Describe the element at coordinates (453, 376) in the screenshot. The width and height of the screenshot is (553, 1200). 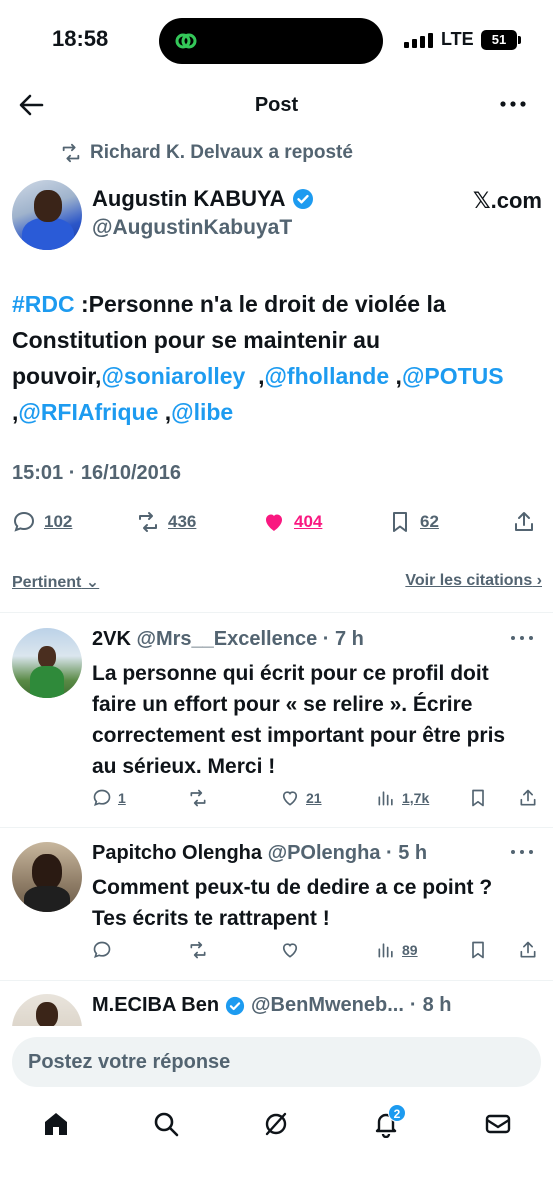
I see `mention-link: @POTUS` at that location.